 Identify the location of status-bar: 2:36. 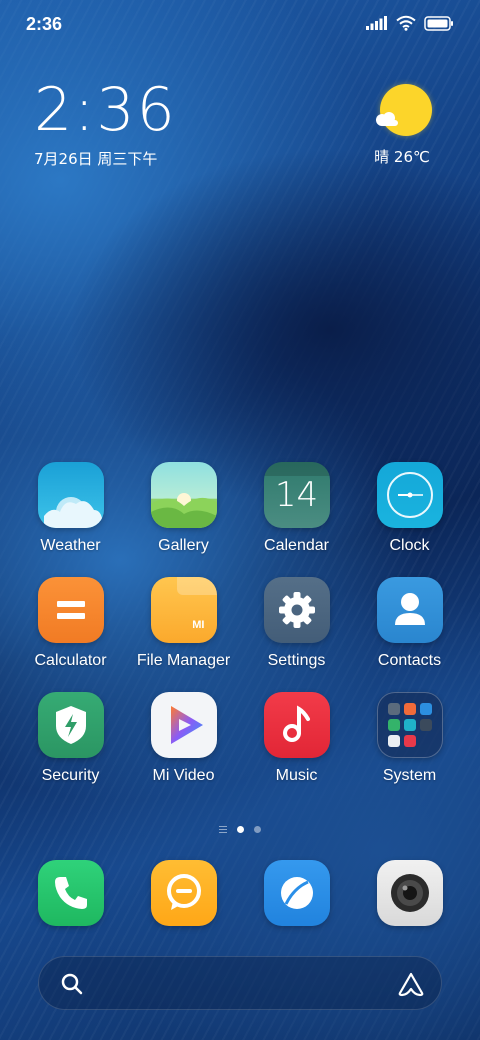
(240, 25).